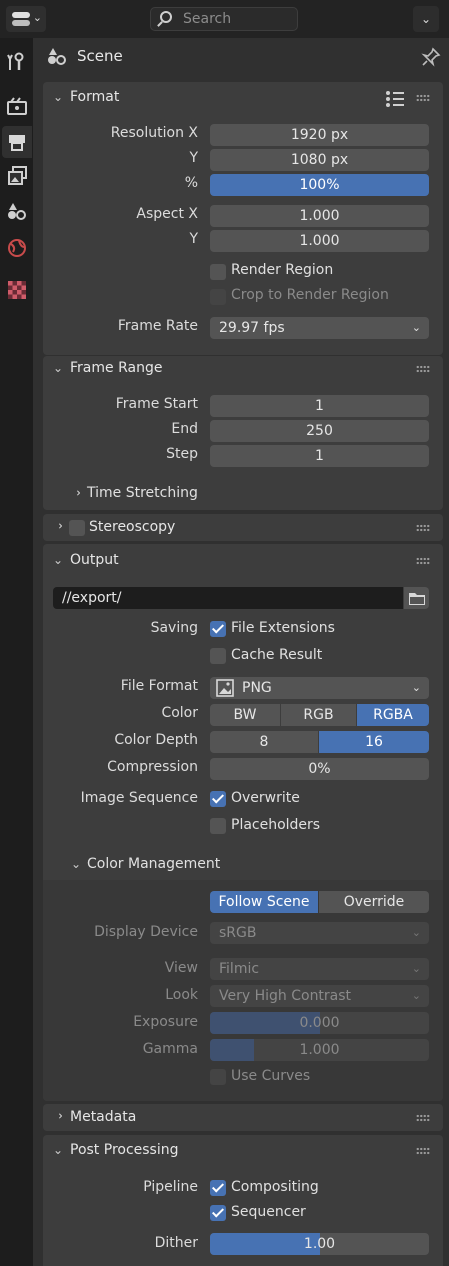 This screenshot has width=449, height=1266. I want to click on use-curves-label: Use Curves, so click(271, 1076).